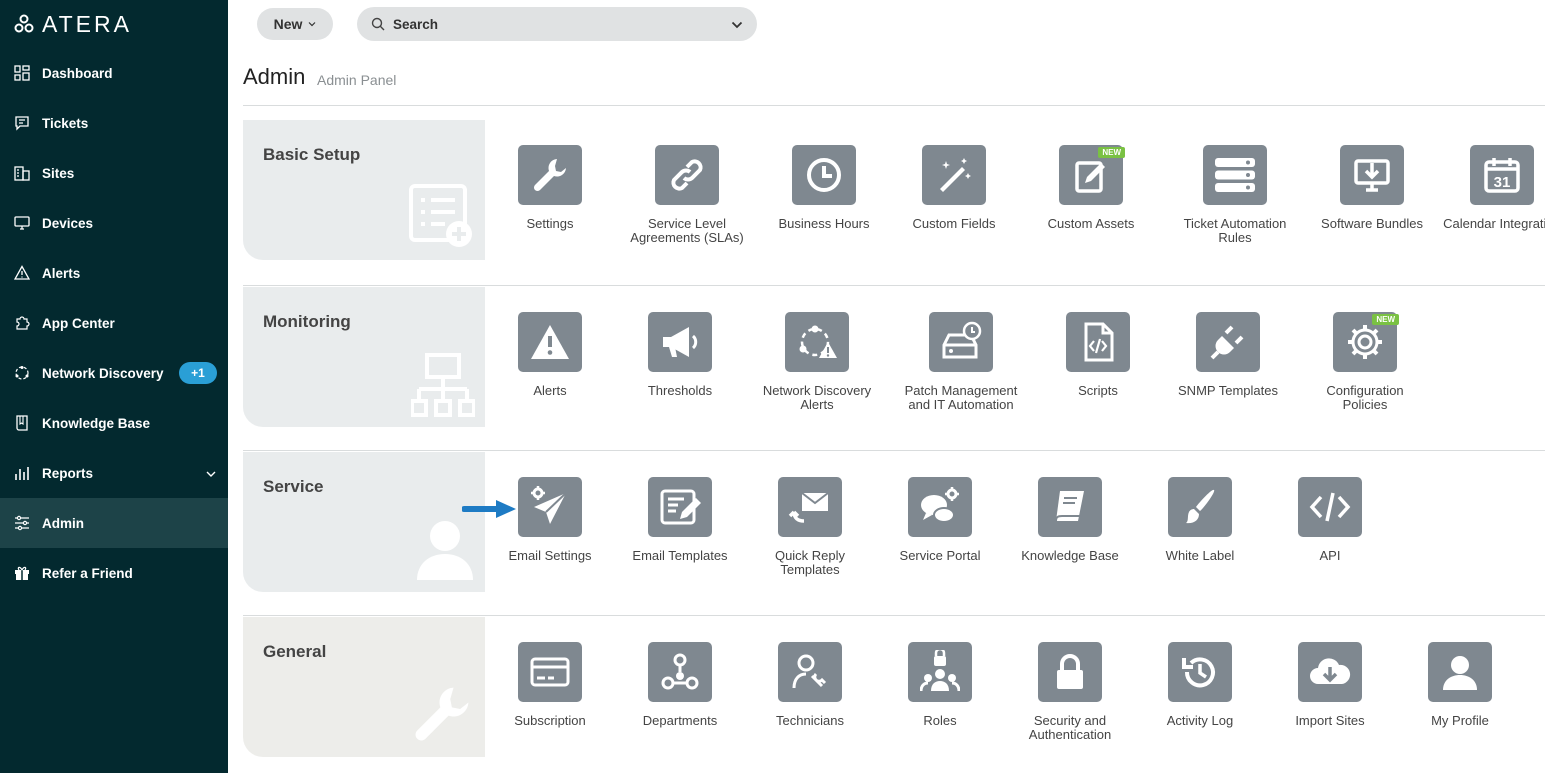 This screenshot has width=1545, height=773. Describe the element at coordinates (1502, 182) in the screenshot. I see `svg-text: 31` at that location.